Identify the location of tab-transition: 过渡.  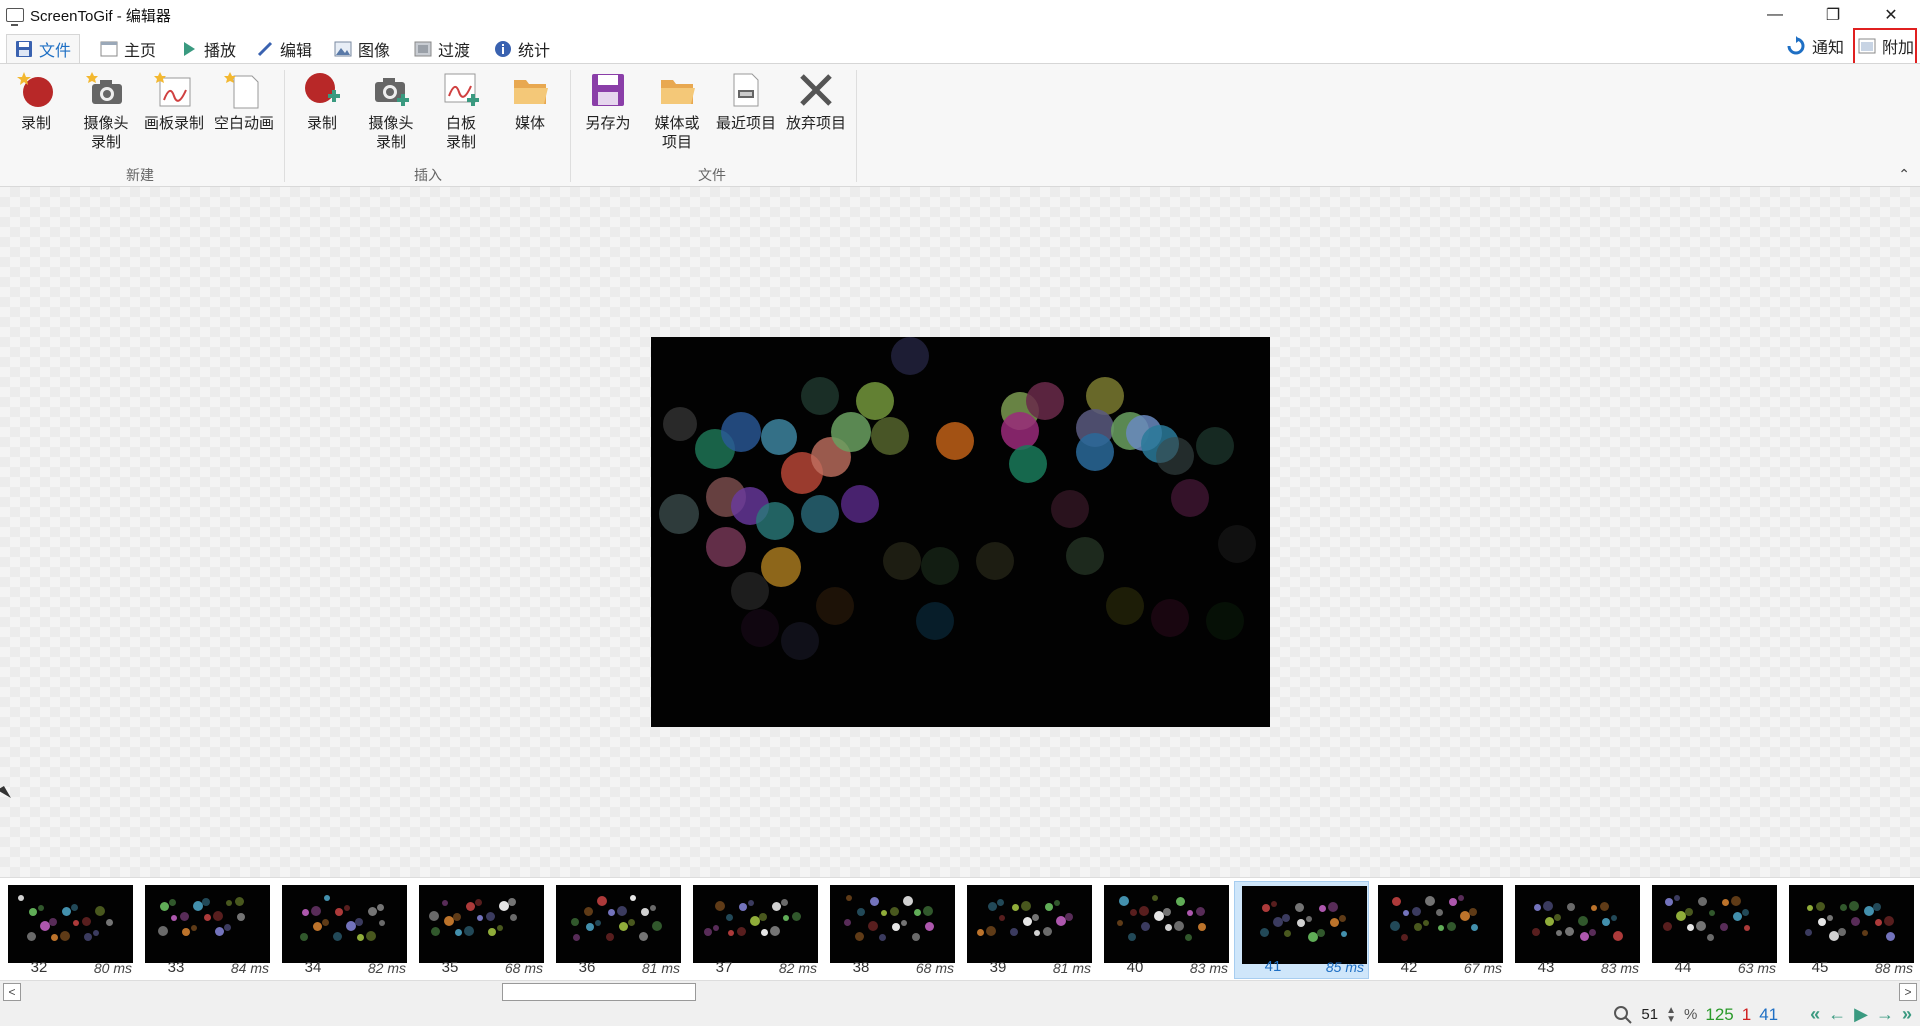
(442, 48).